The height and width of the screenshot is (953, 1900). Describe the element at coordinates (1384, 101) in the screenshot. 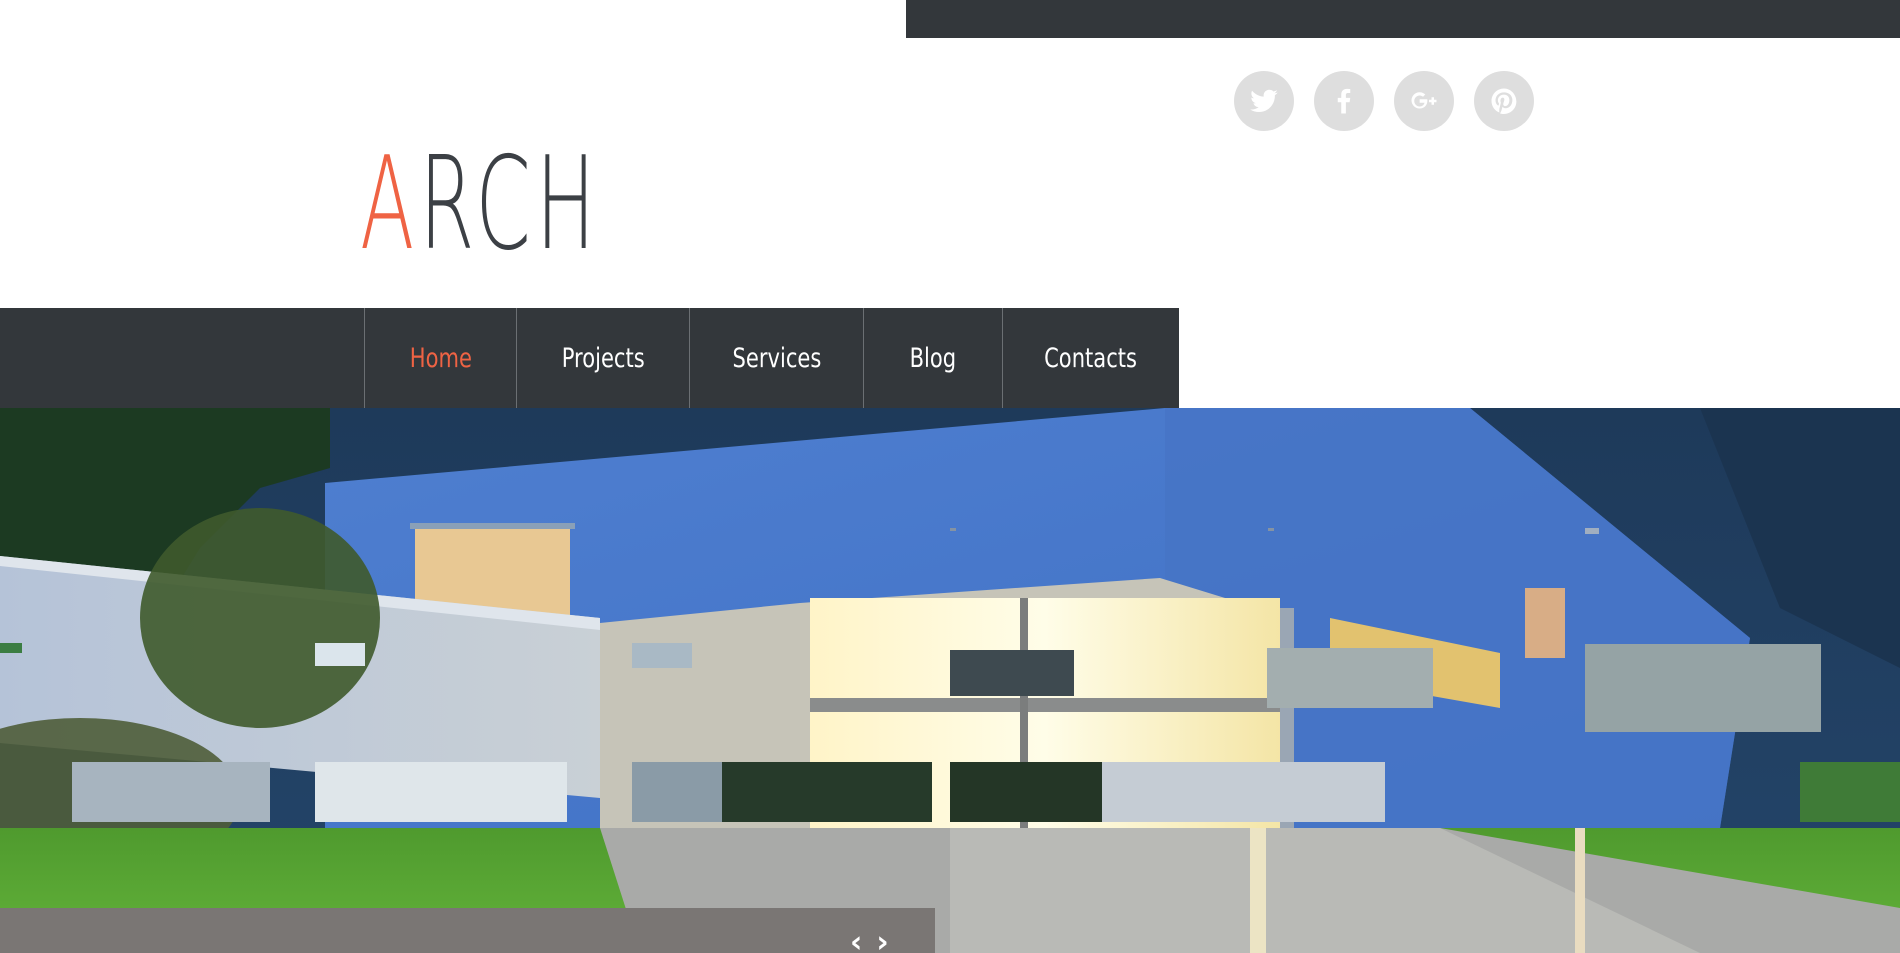

I see `social-links` at that location.